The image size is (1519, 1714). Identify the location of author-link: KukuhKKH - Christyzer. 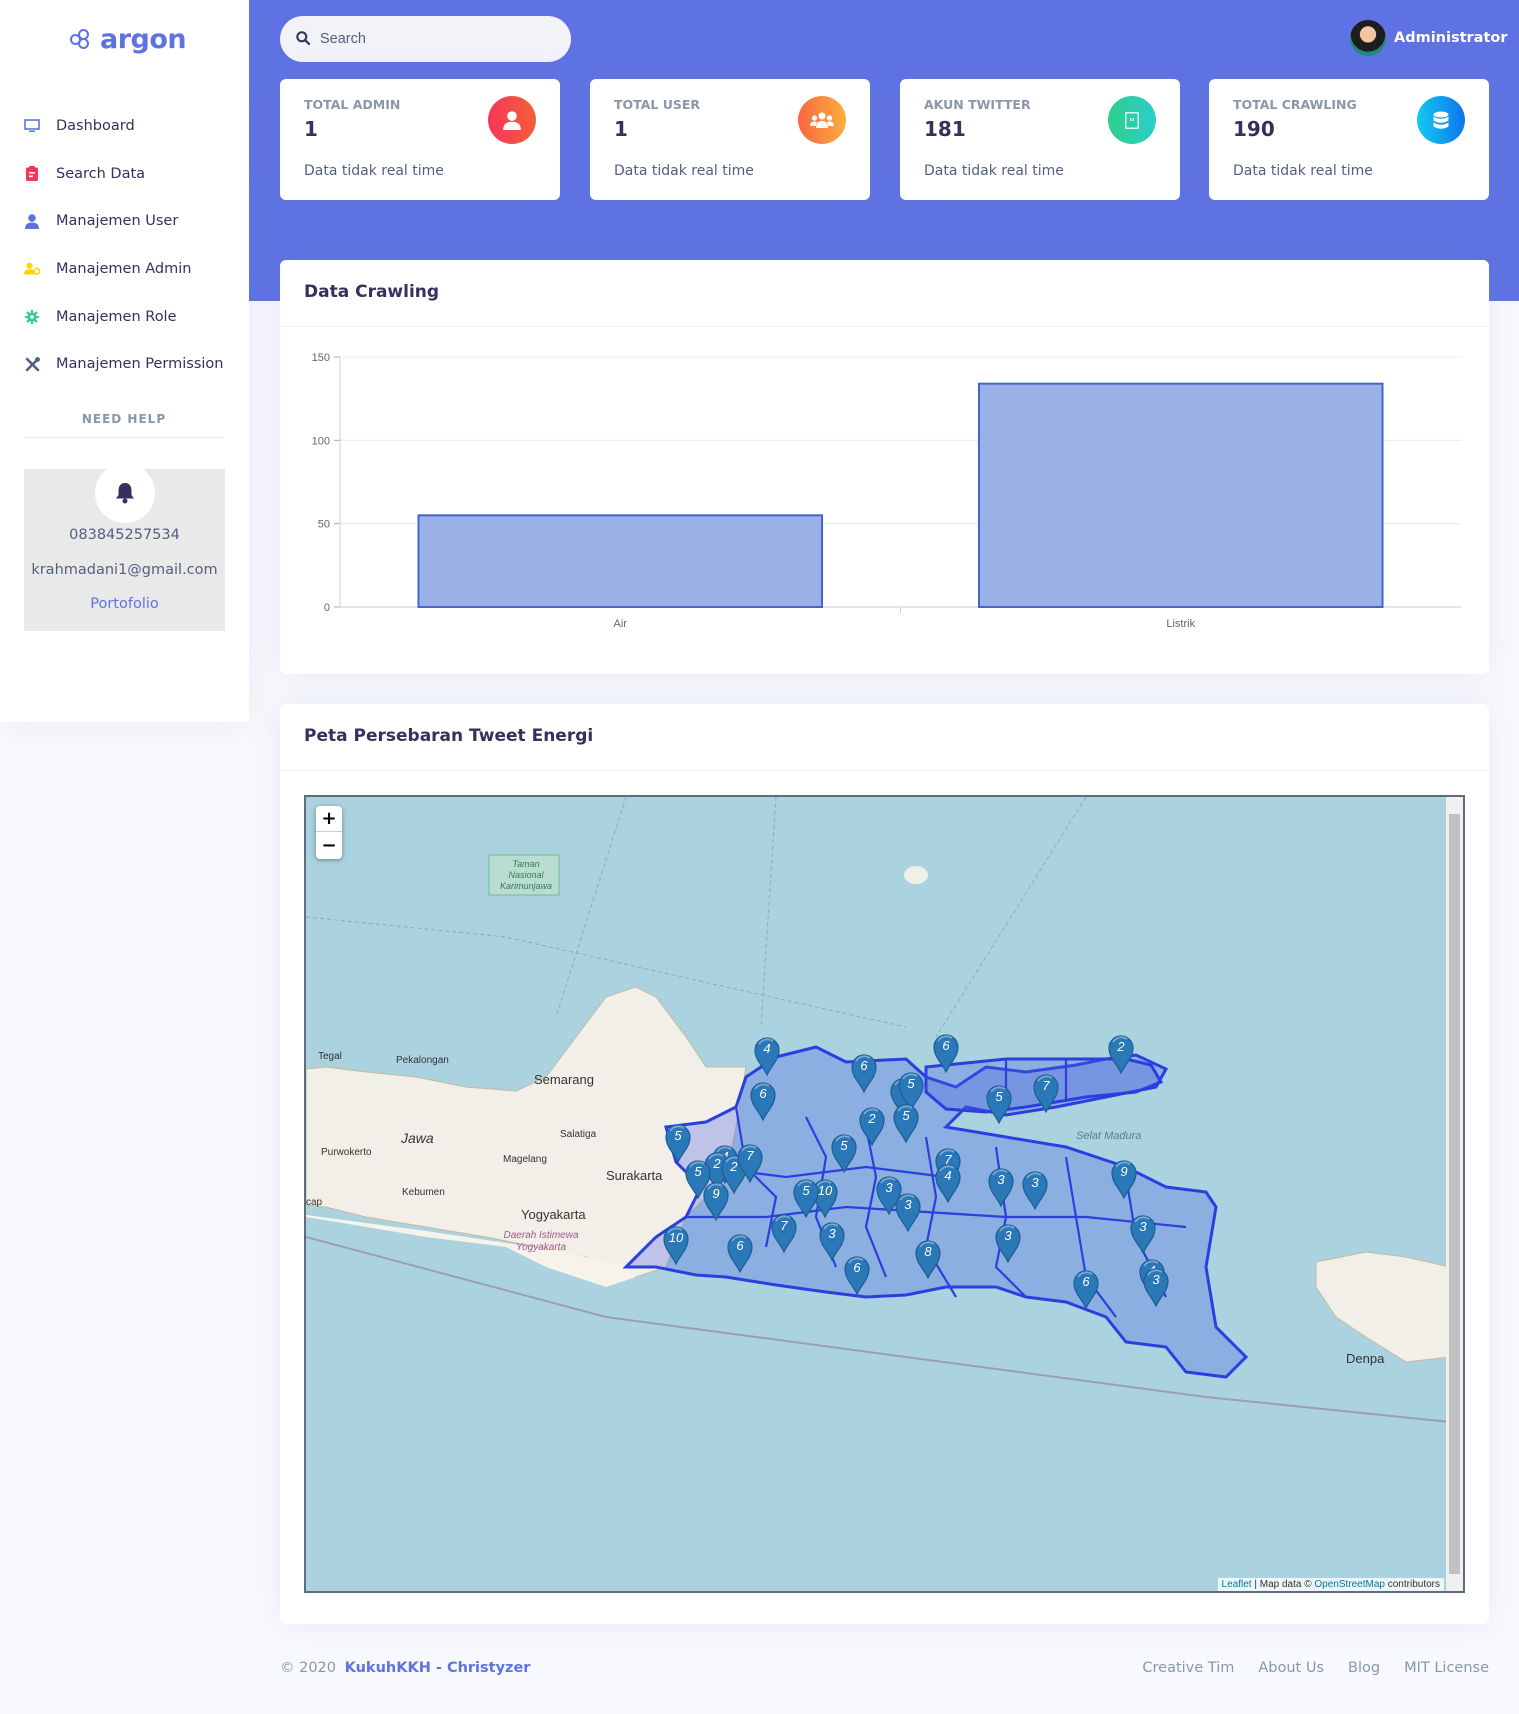
(438, 1668).